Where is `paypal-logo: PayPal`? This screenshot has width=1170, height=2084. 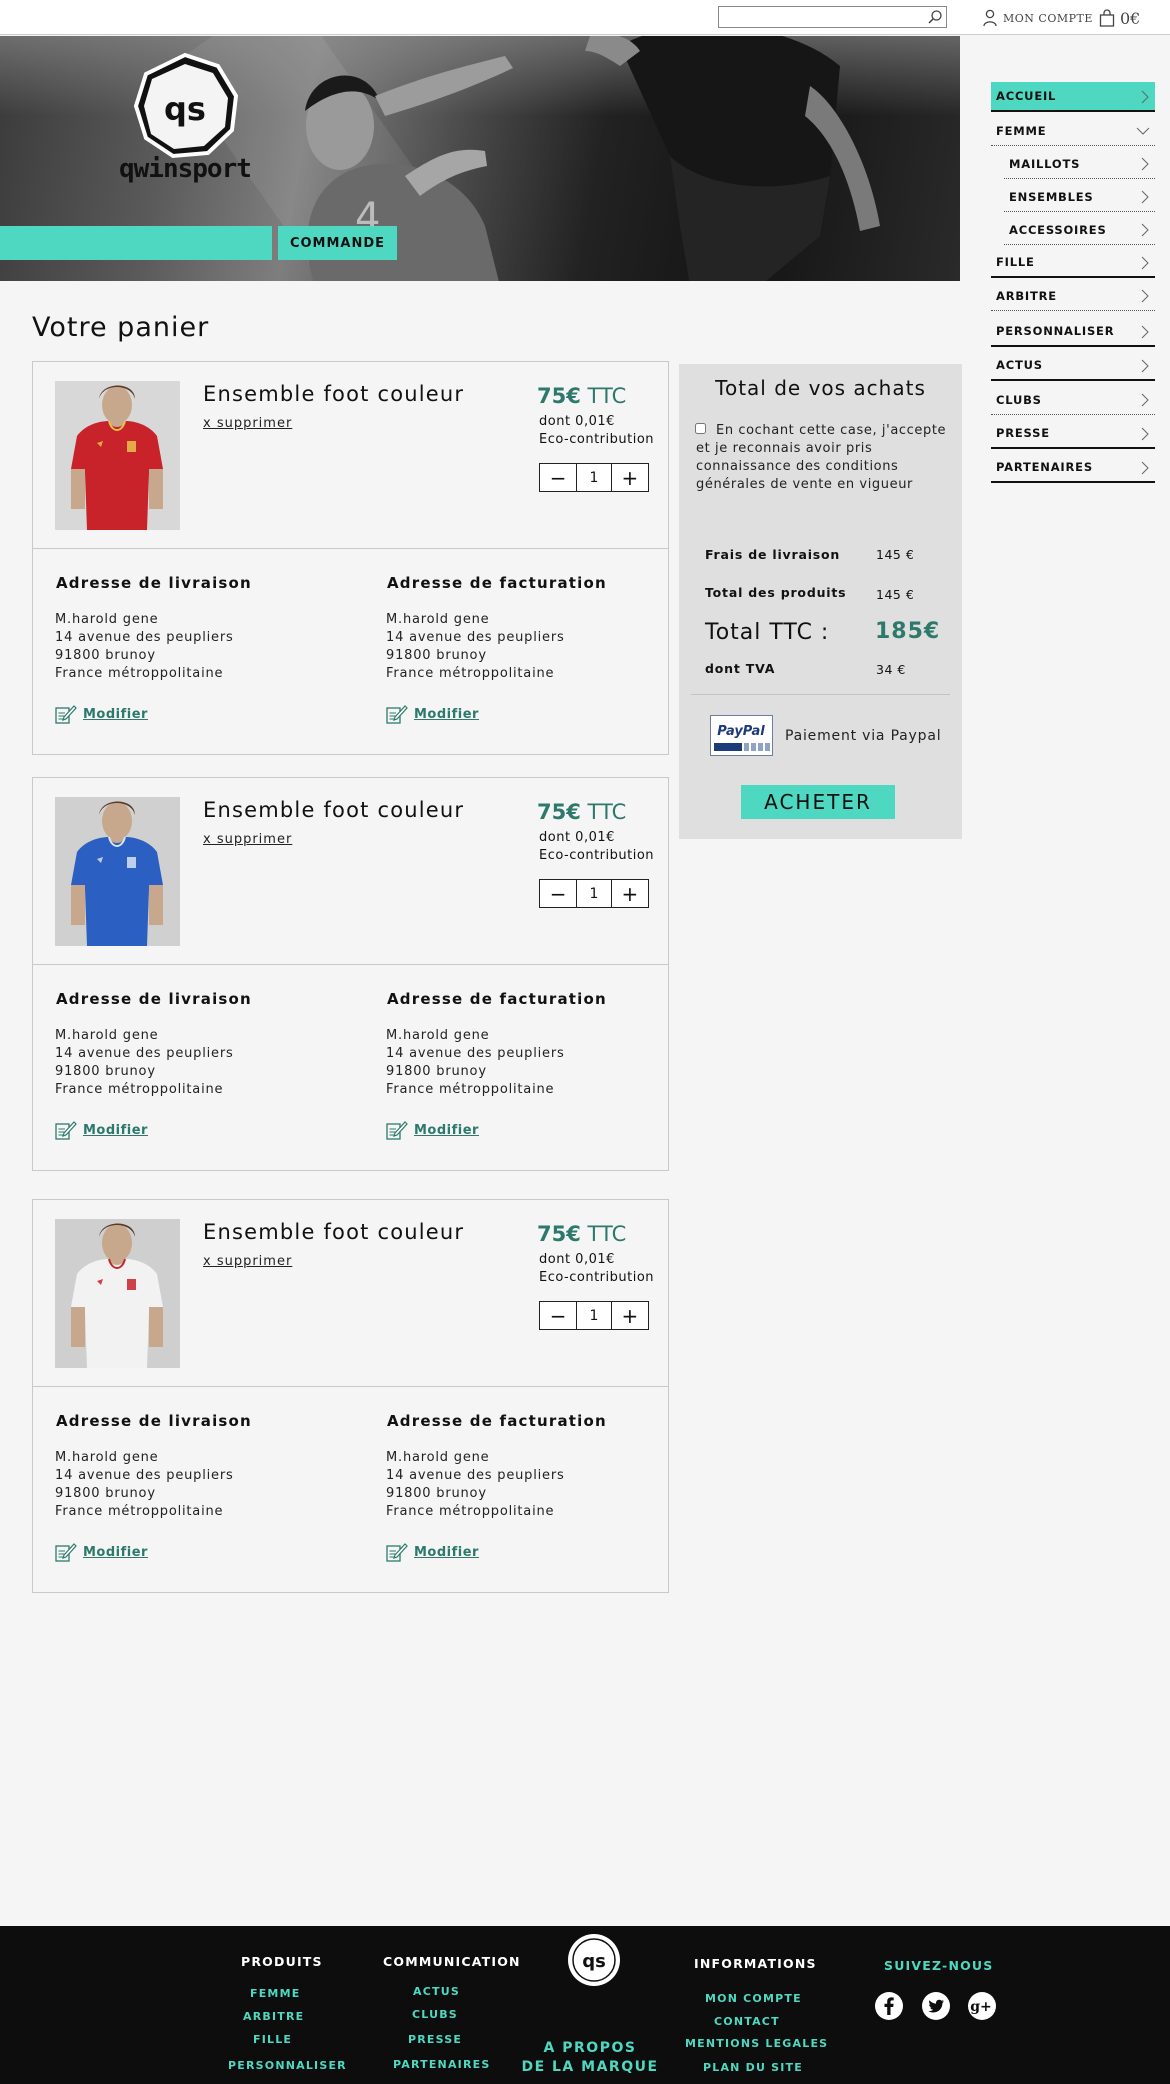
paypal-logo: PayPal is located at coordinates (741, 735).